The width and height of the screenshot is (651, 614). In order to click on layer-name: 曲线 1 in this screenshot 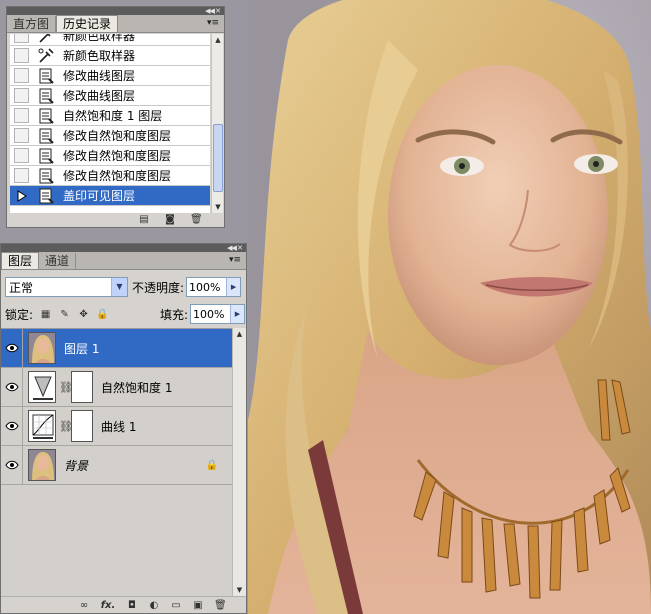, I will do `click(118, 426)`.